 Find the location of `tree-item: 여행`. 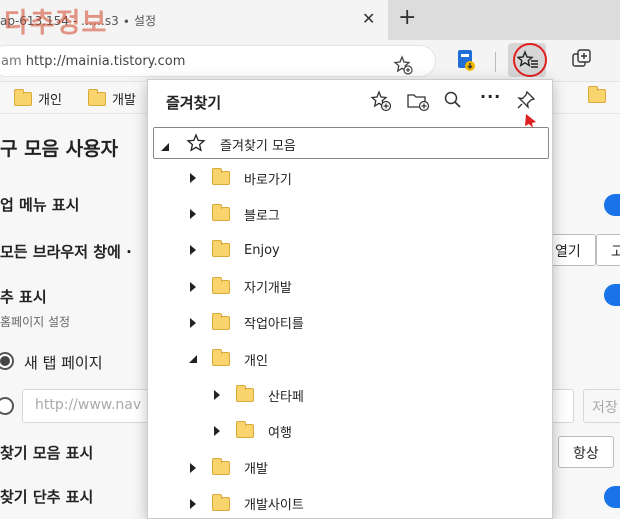

tree-item: 여행 is located at coordinates (251, 431).